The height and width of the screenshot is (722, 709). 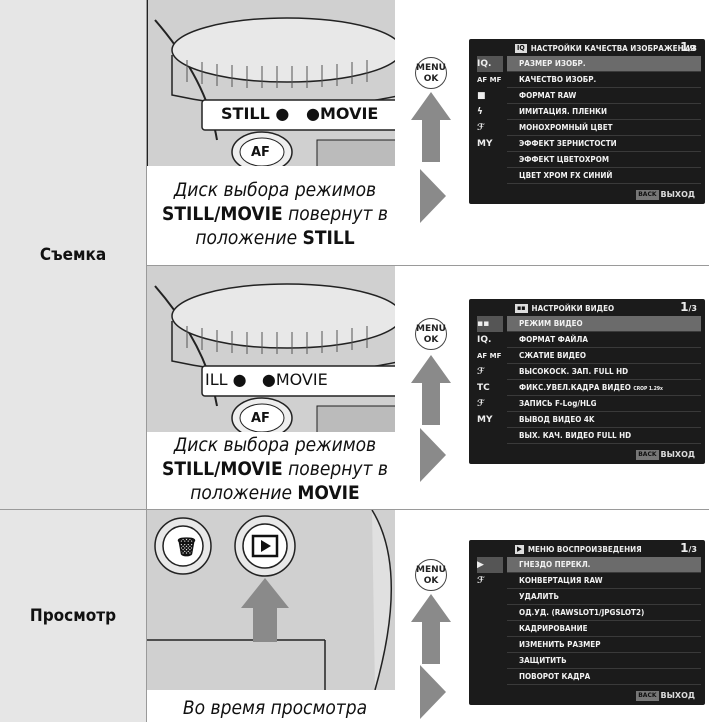 I want to click on camera-dial-illustration: AF STILL ● ●MOVIE, so click(x=271, y=83).